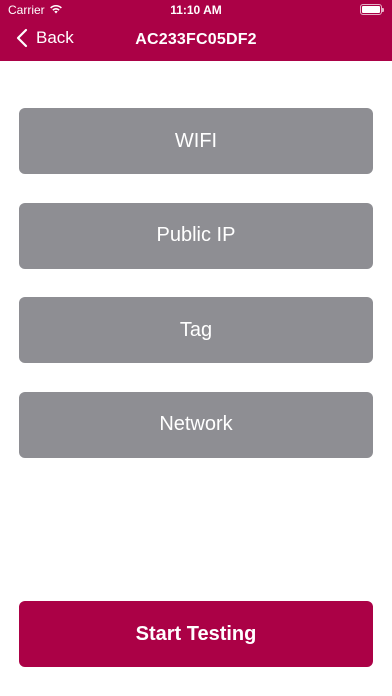 The image size is (392, 696). I want to click on page-title: AC233FC05DF2, so click(196, 39).